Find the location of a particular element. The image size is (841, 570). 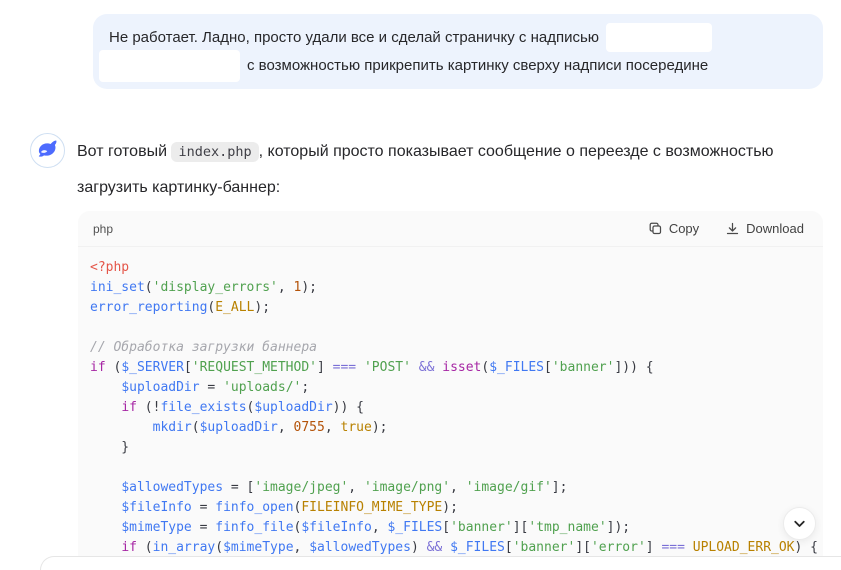

inline-code-chip: index.php is located at coordinates (215, 152).